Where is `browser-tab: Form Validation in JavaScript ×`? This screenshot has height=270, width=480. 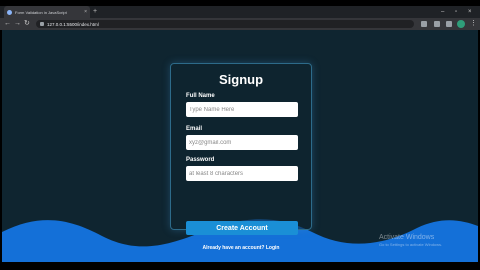 browser-tab: Form Validation in JavaScript × is located at coordinates (47, 12).